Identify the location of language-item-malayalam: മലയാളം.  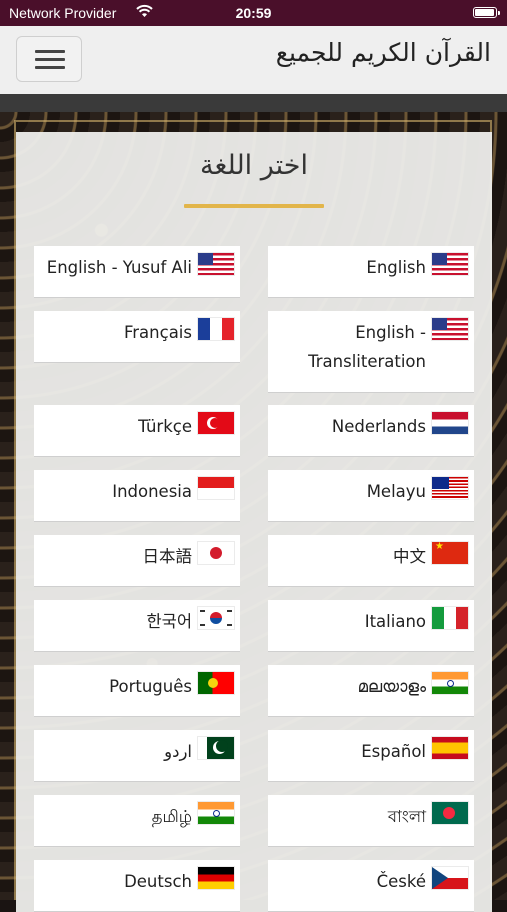
(371, 691).